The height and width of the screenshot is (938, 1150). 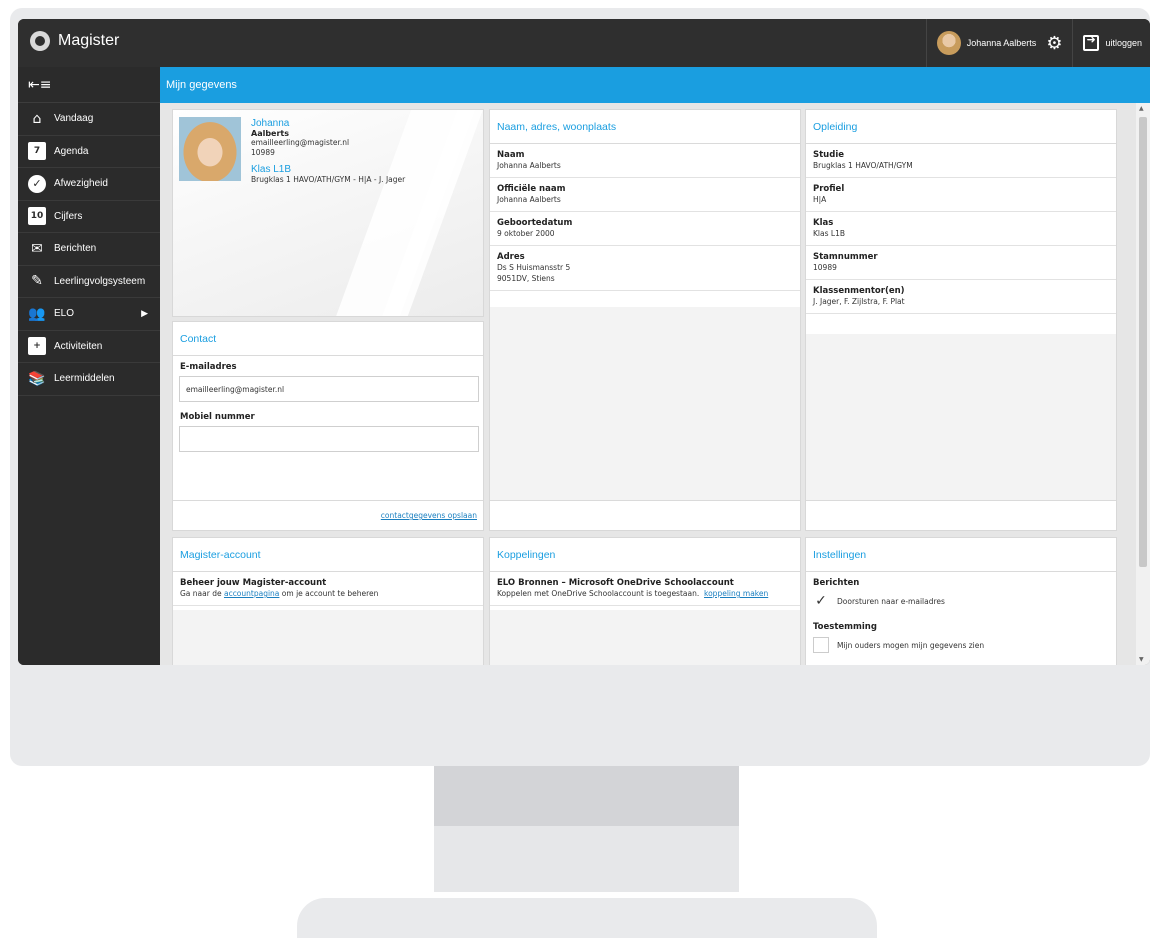 I want to click on scroll-thumb, so click(x=1143, y=342).